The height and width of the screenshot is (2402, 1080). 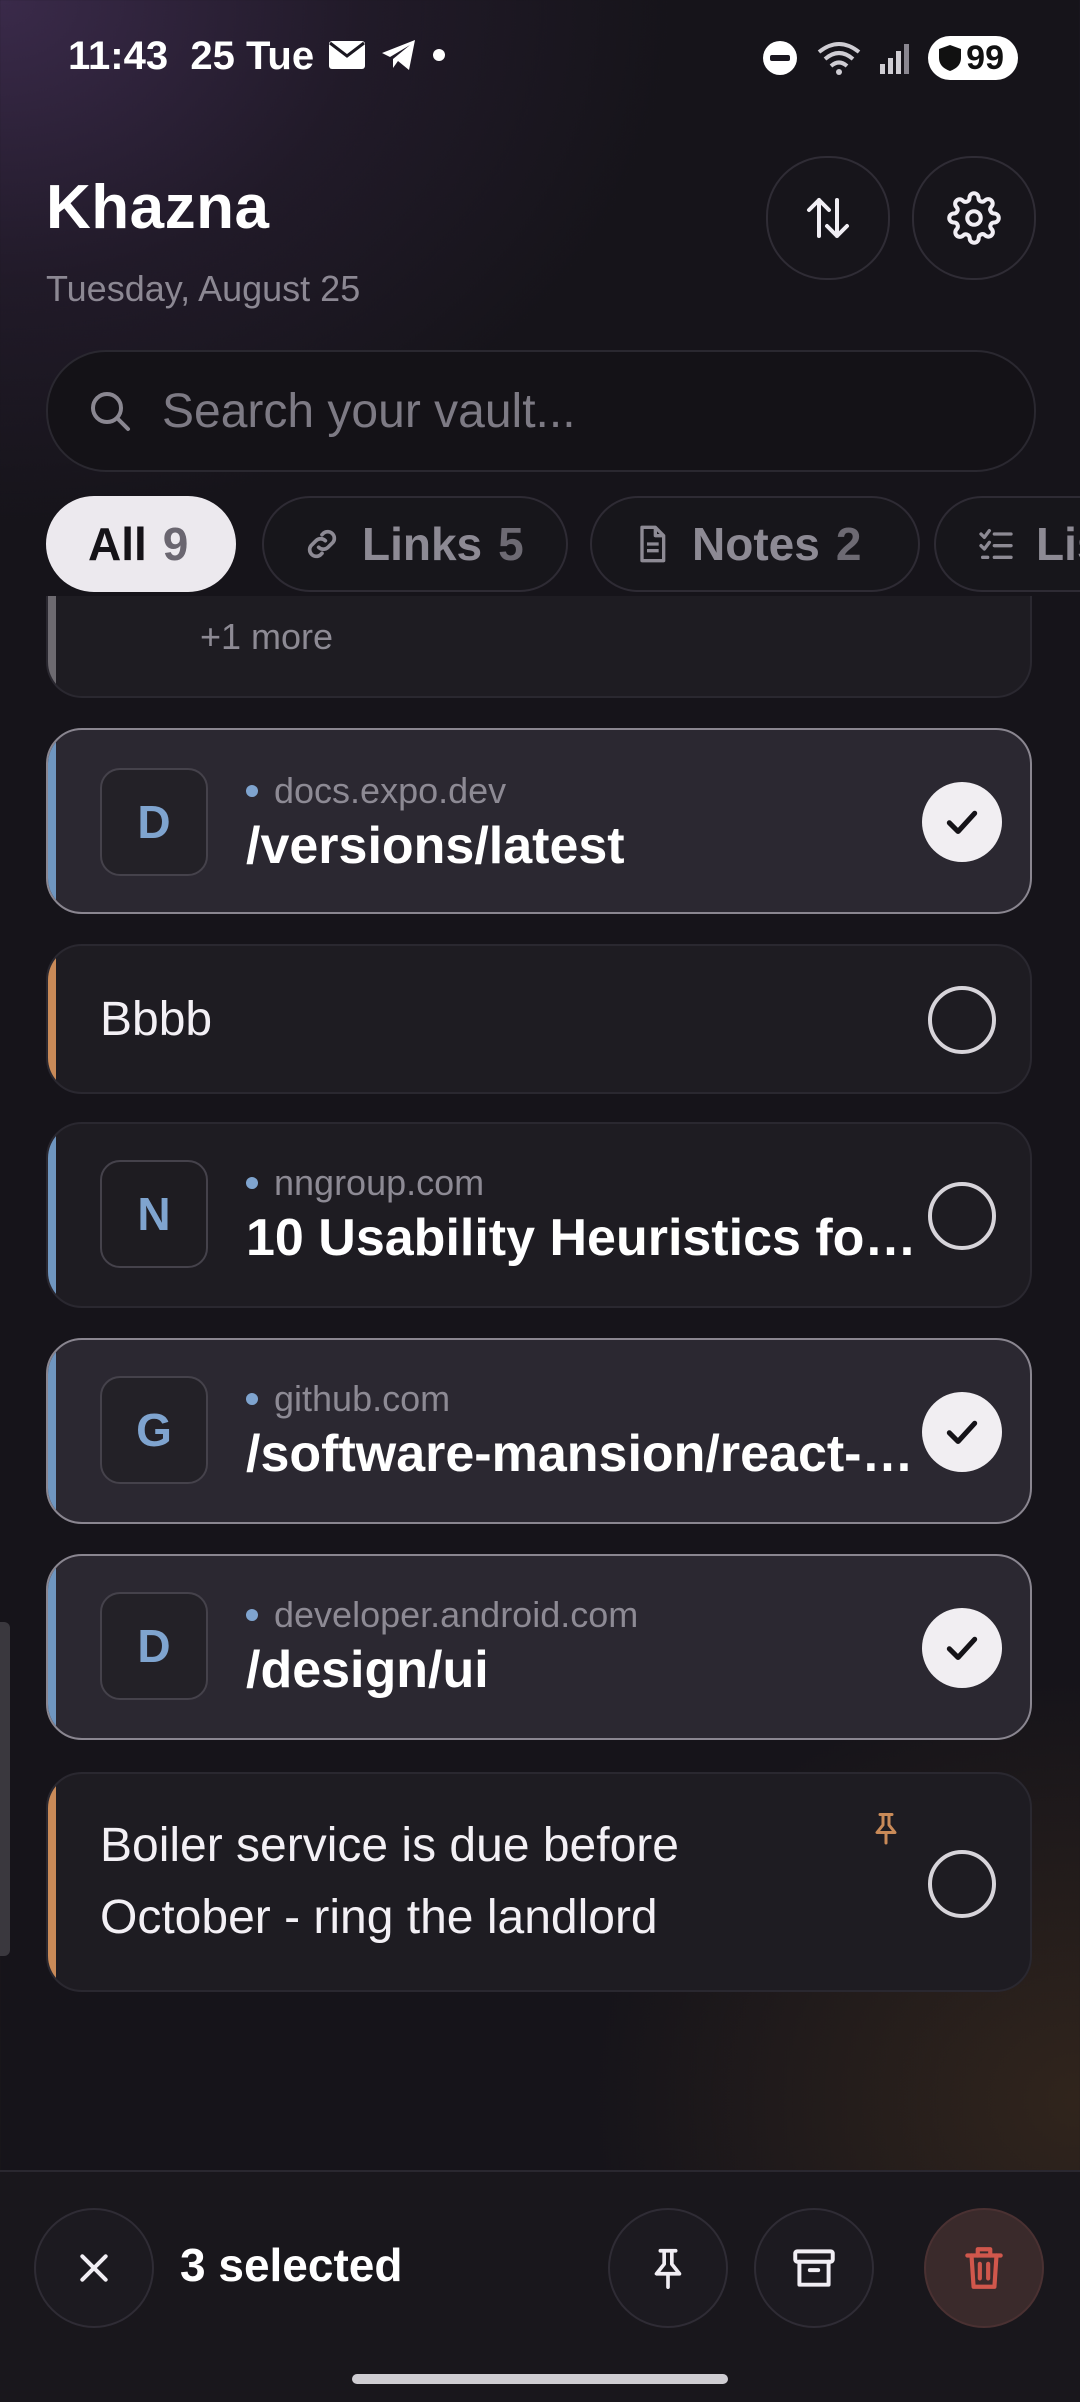 I want to click on close-icon, so click(x=94, y=2268).